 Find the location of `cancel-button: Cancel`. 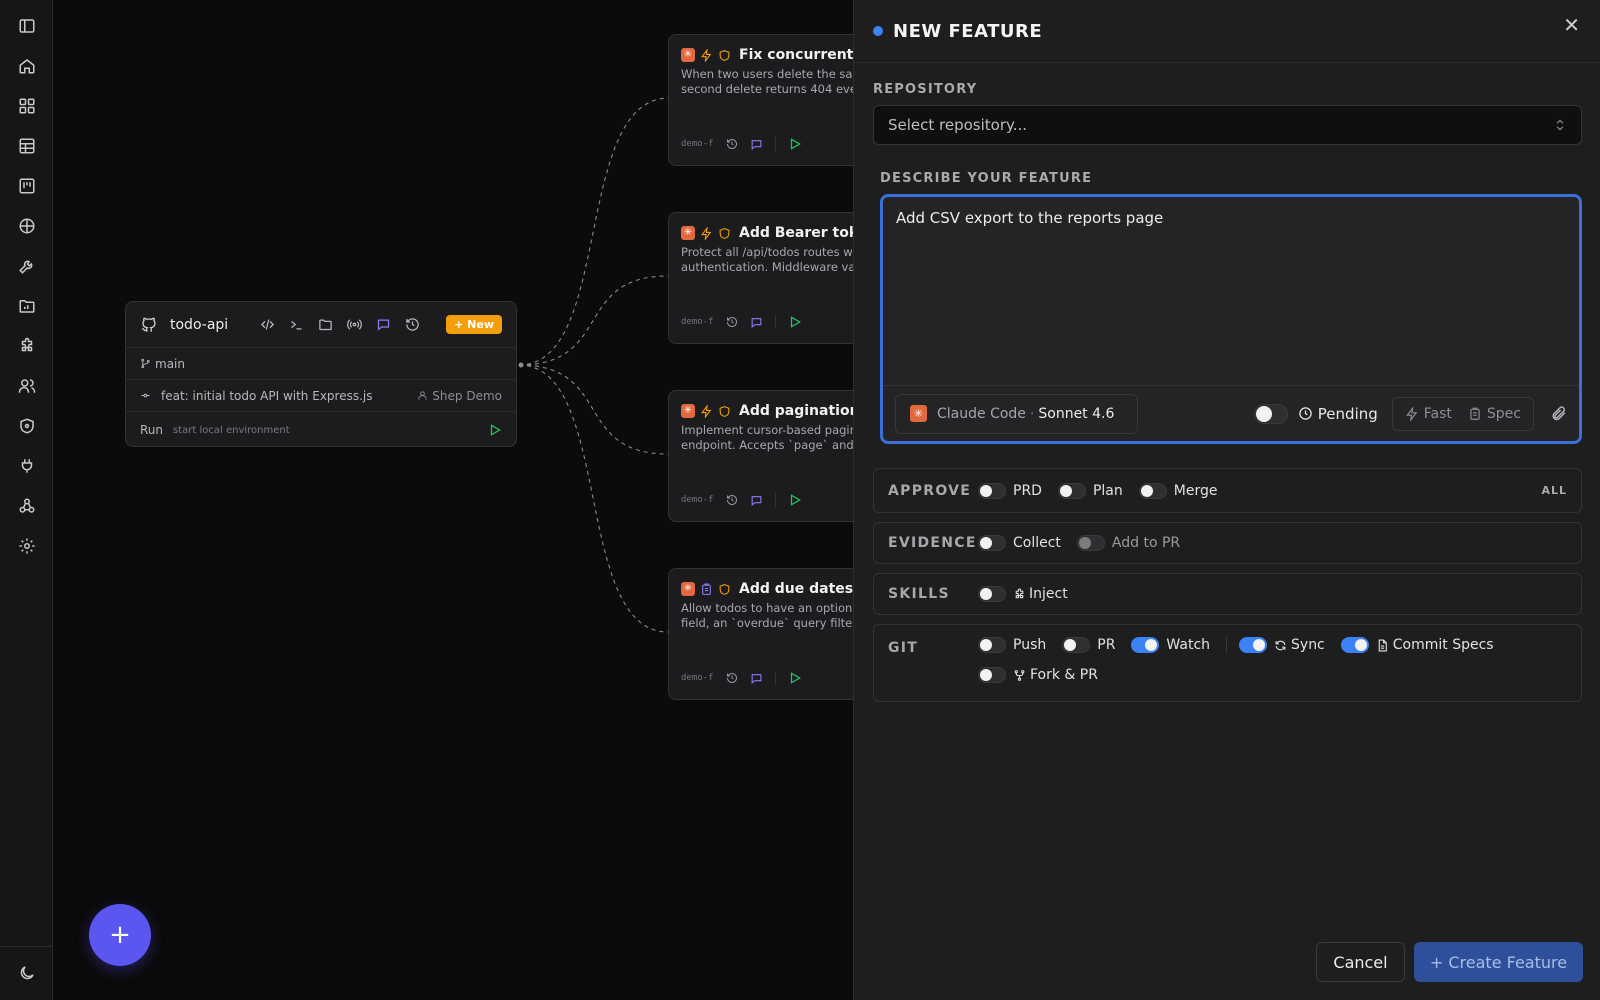

cancel-button: Cancel is located at coordinates (1360, 962).